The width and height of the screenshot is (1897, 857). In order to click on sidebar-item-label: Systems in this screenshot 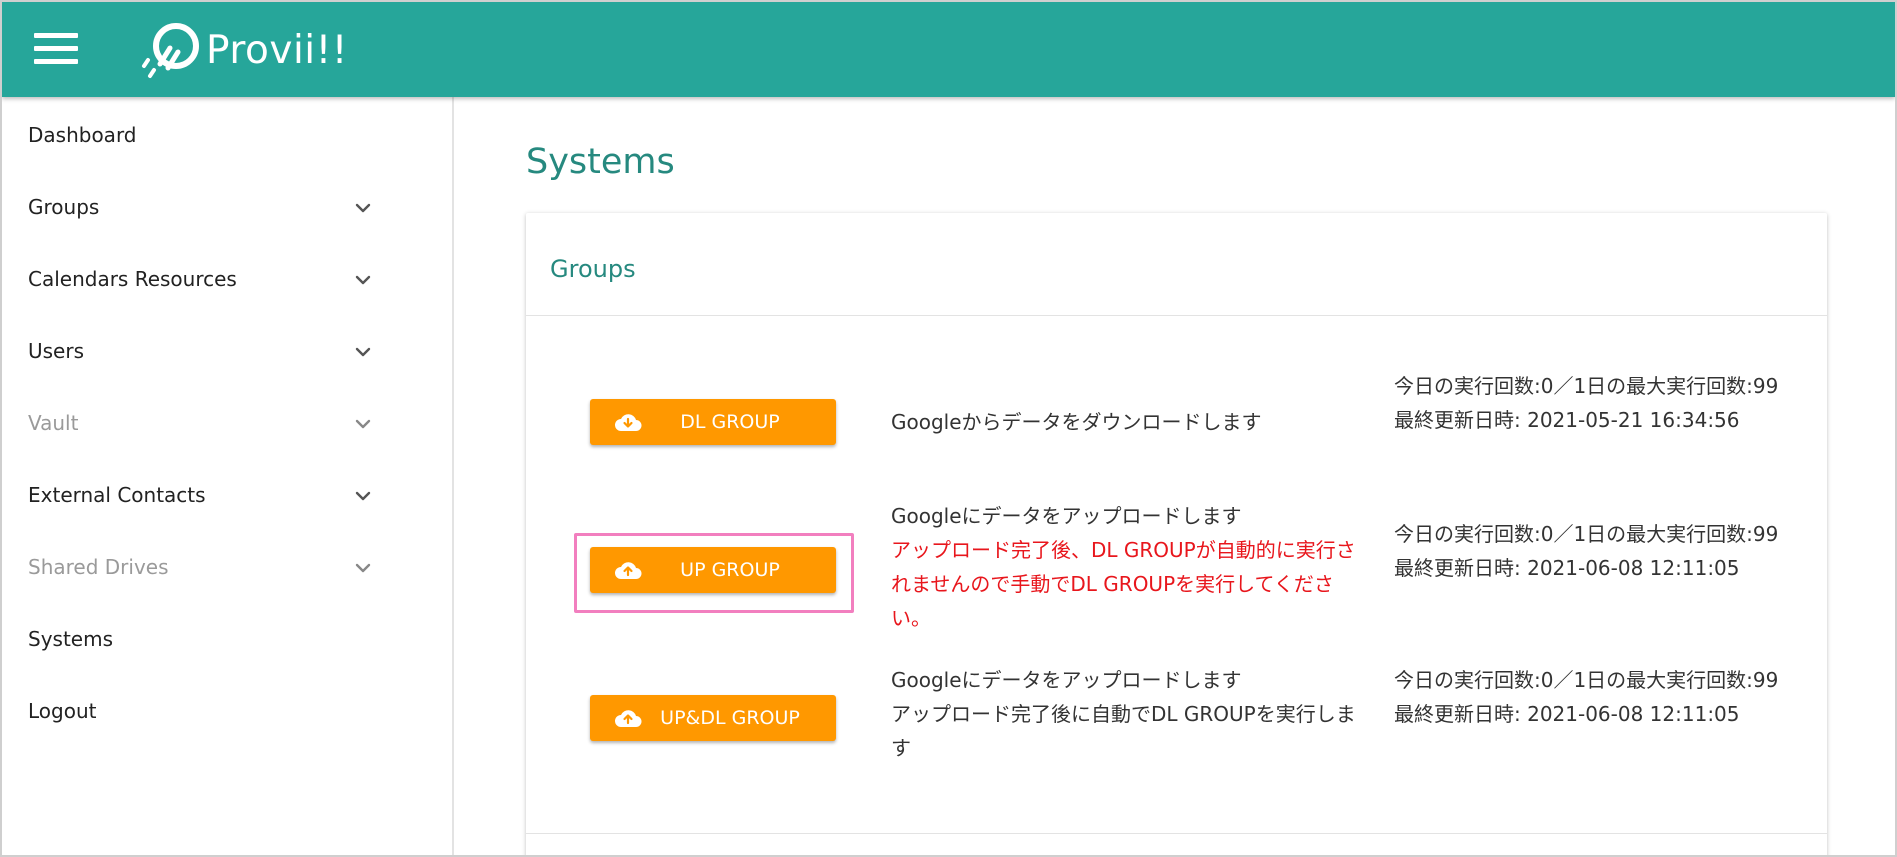, I will do `click(70, 639)`.